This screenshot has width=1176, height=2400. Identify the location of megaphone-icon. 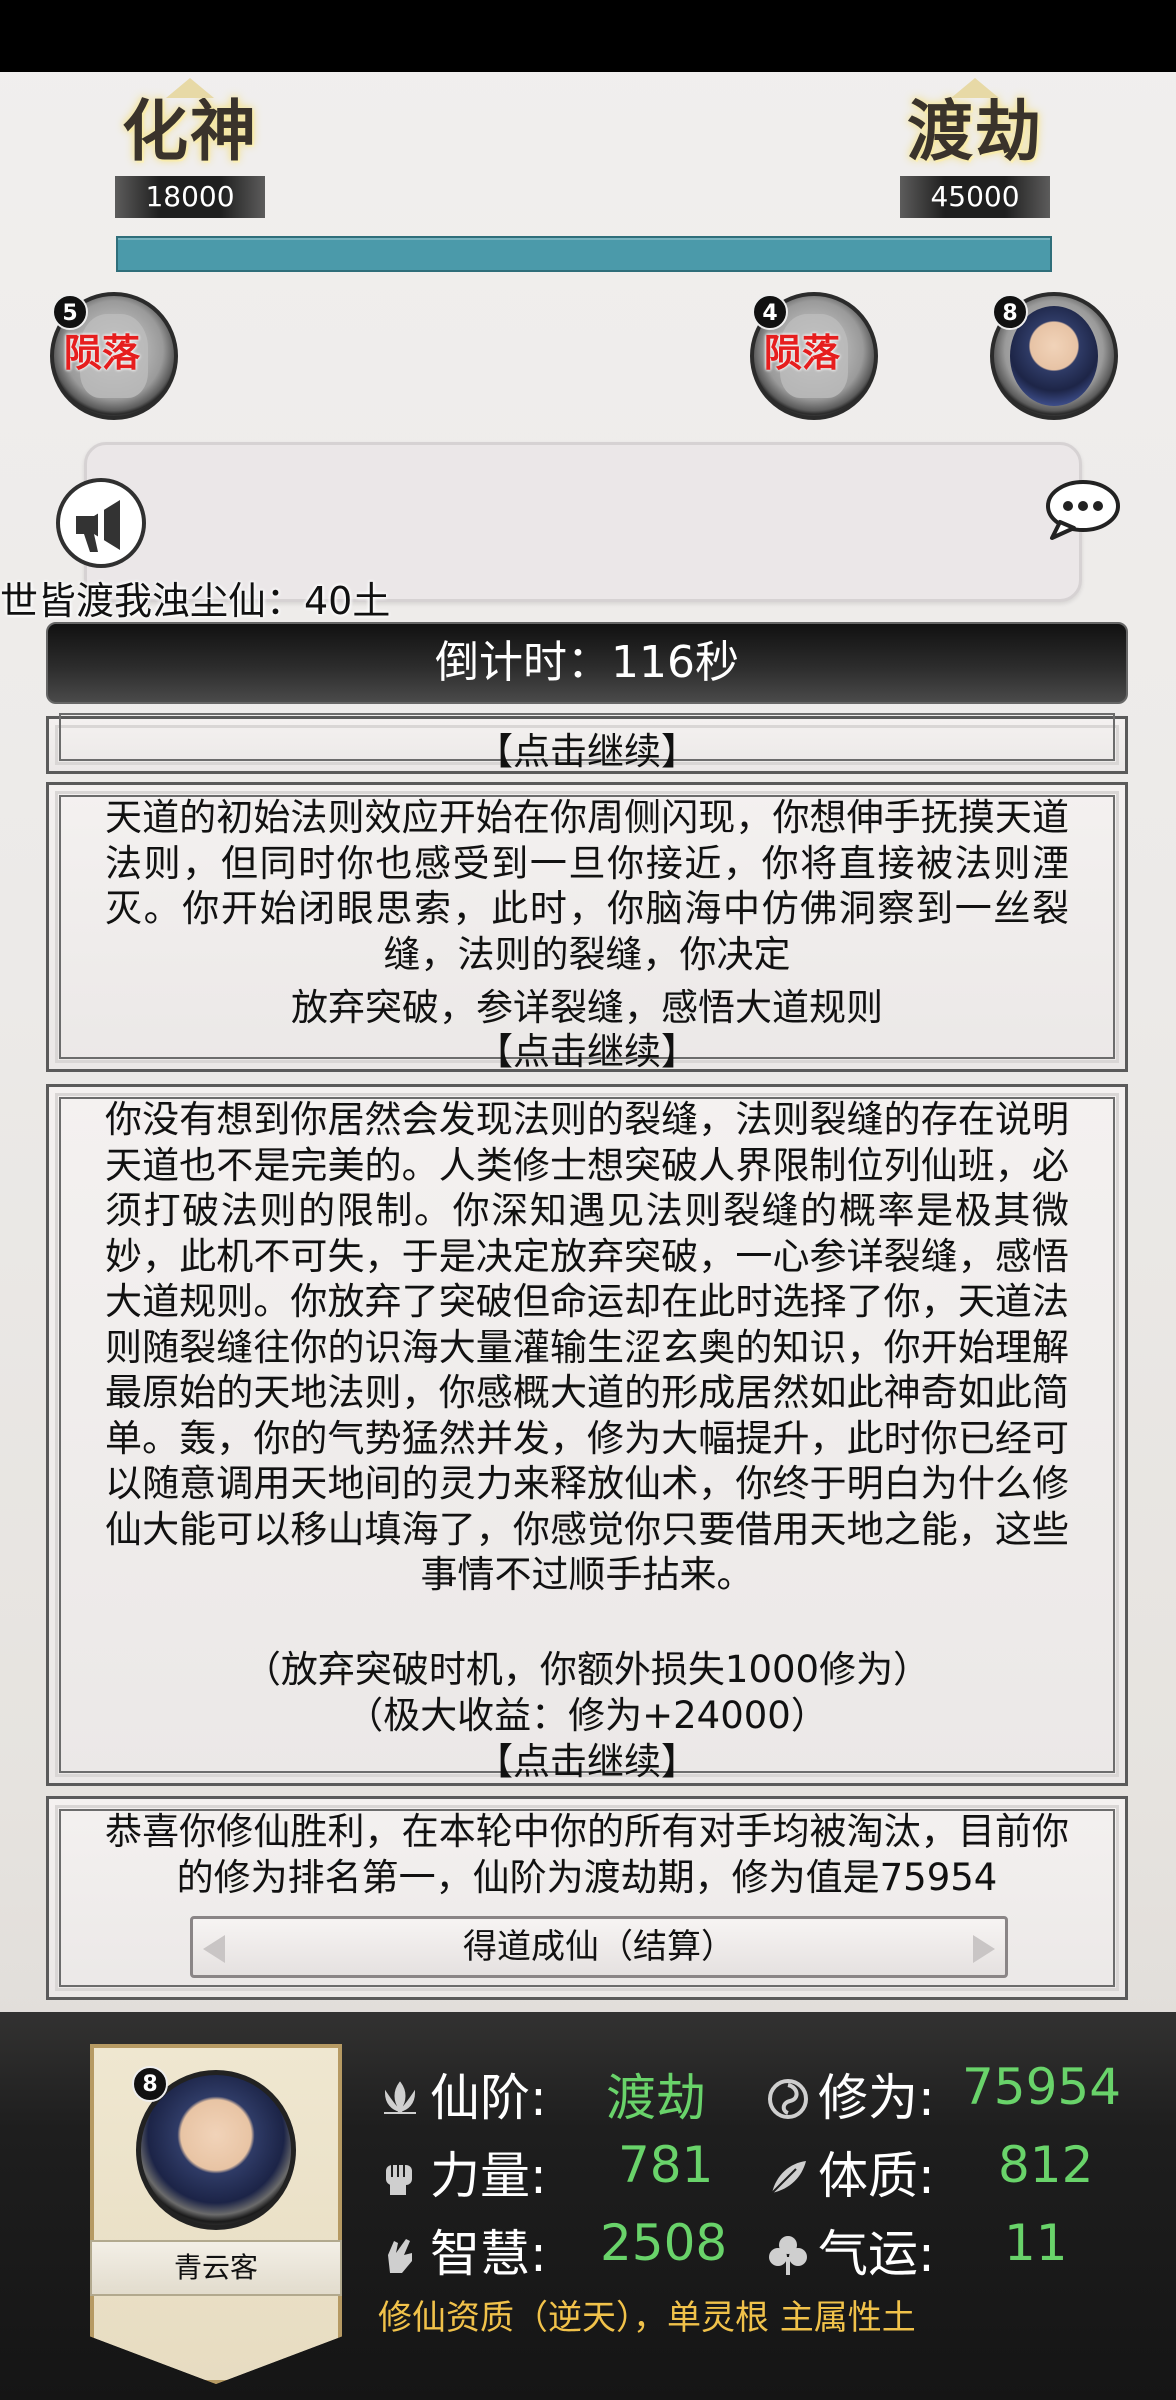
(101, 523).